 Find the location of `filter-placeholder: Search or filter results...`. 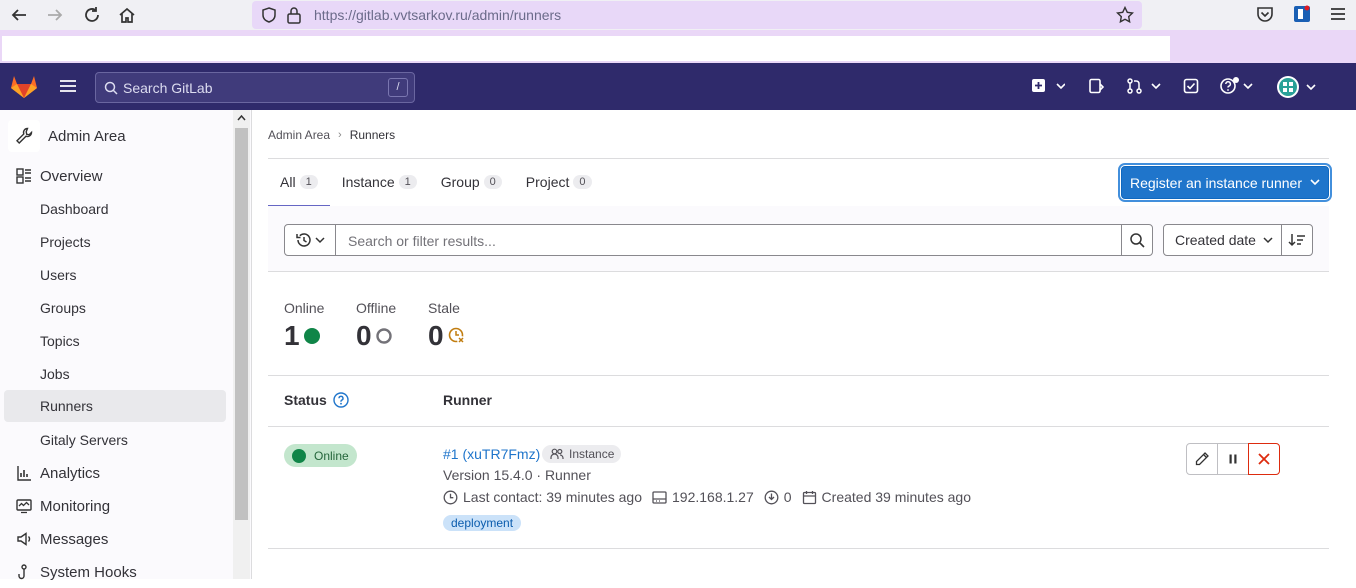

filter-placeholder: Search or filter results... is located at coordinates (422, 241).